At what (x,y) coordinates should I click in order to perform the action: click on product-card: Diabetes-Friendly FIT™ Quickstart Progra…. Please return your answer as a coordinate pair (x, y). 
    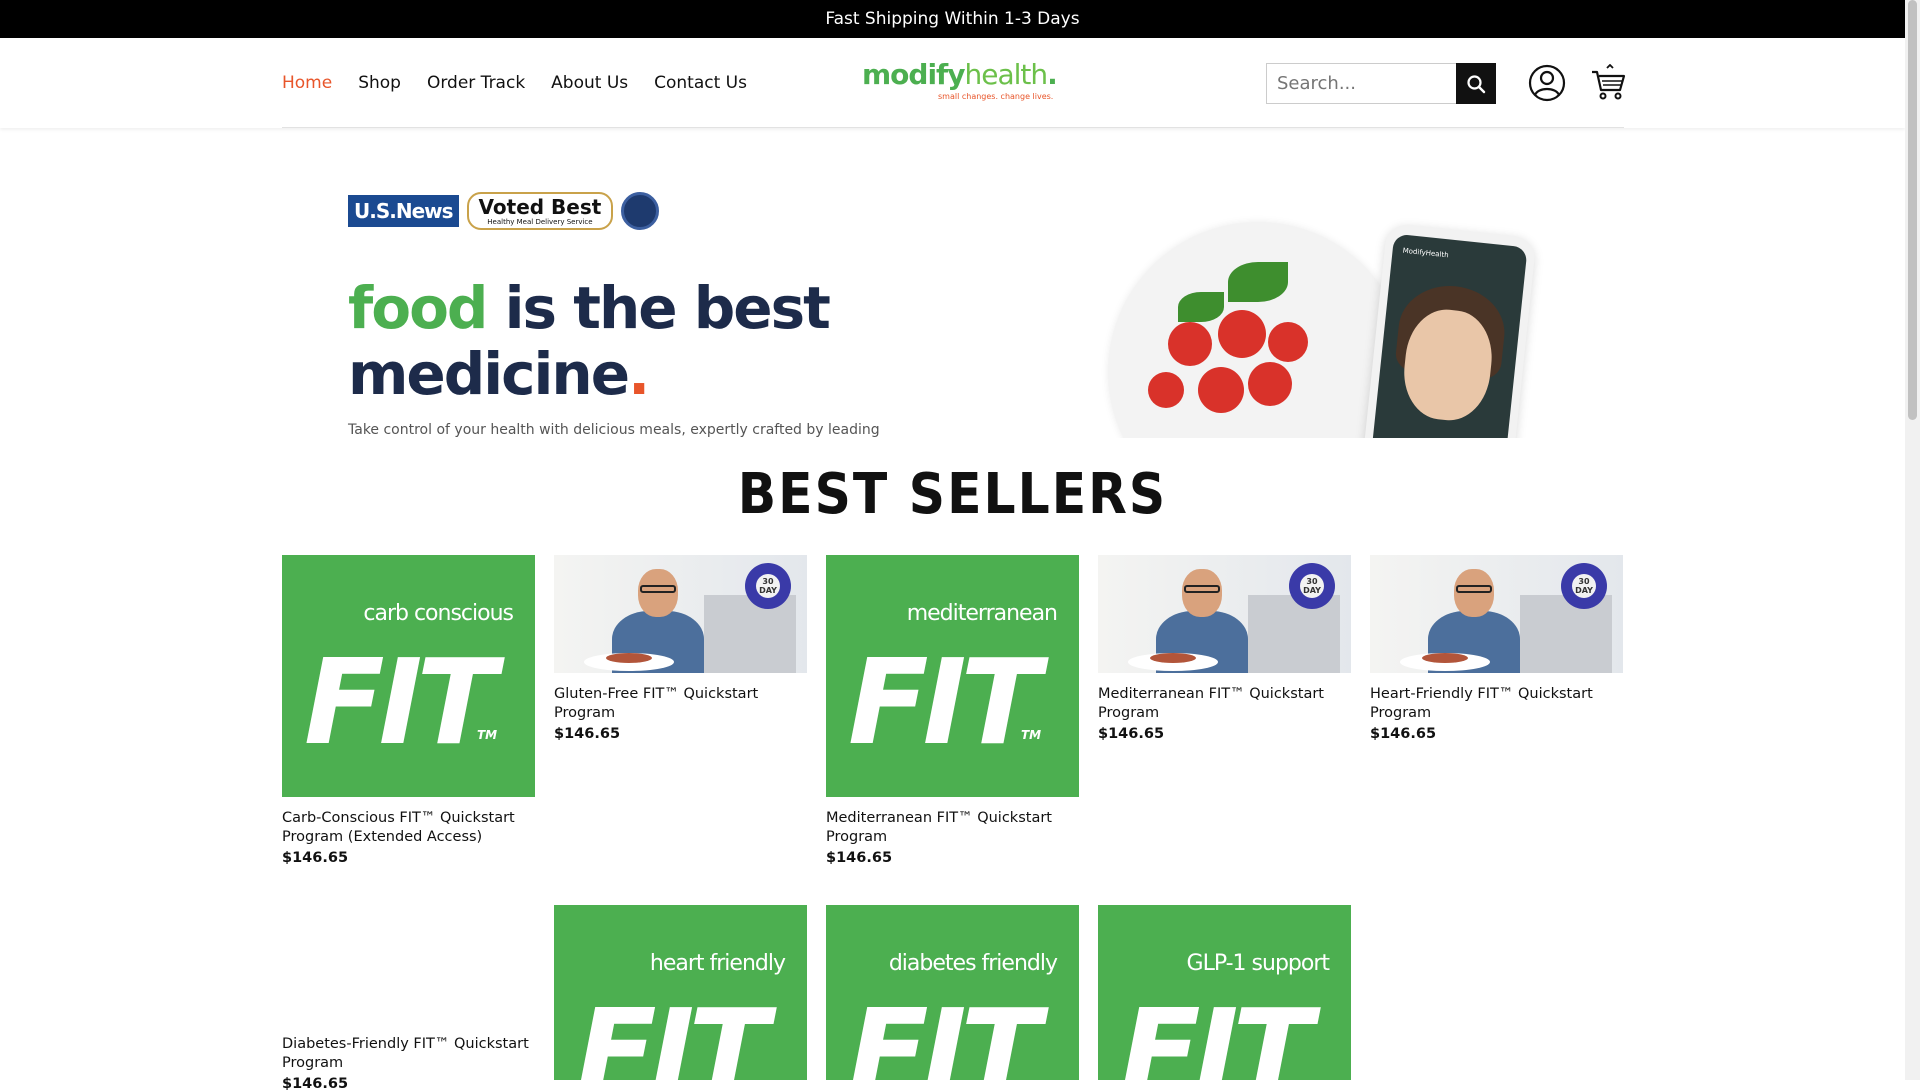
    Looking at the image, I should click on (408, 998).